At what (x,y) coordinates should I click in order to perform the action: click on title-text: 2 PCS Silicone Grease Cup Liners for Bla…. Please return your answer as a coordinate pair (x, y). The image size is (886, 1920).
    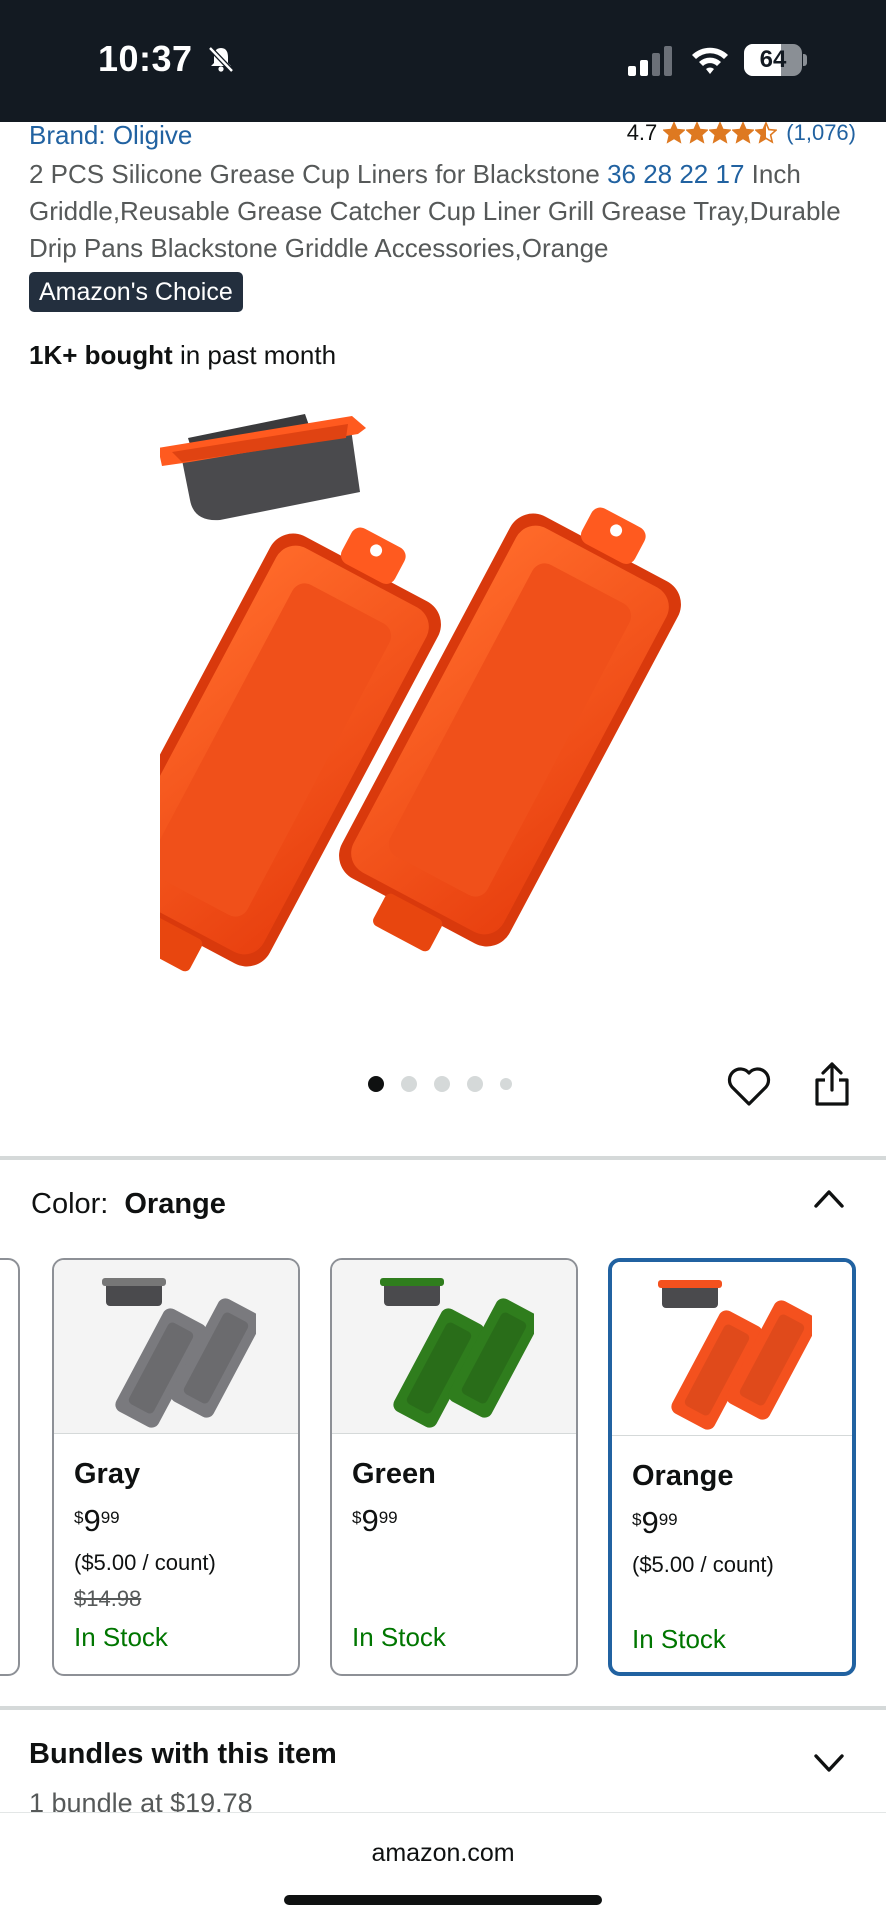
    Looking at the image, I should click on (318, 174).